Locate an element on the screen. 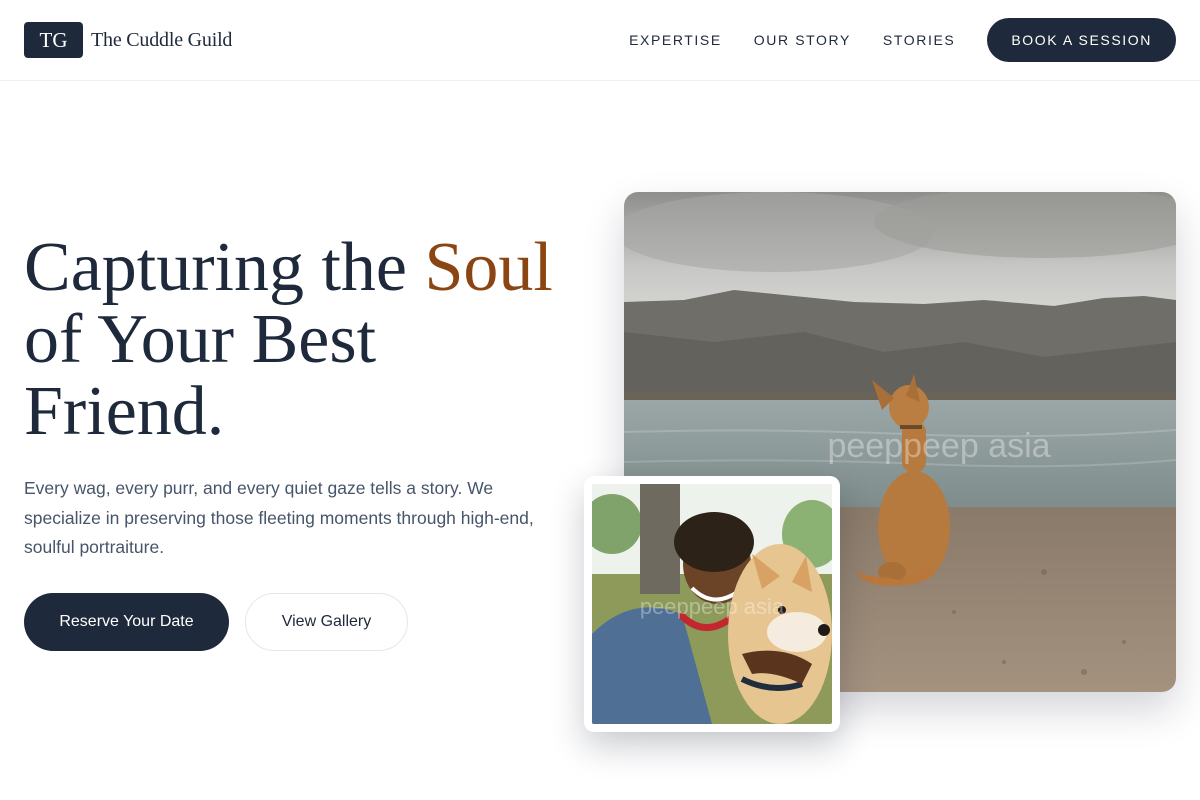 This screenshot has height=800, width=1200. person-with-dog-photo: peeppeep asia is located at coordinates (712, 604).